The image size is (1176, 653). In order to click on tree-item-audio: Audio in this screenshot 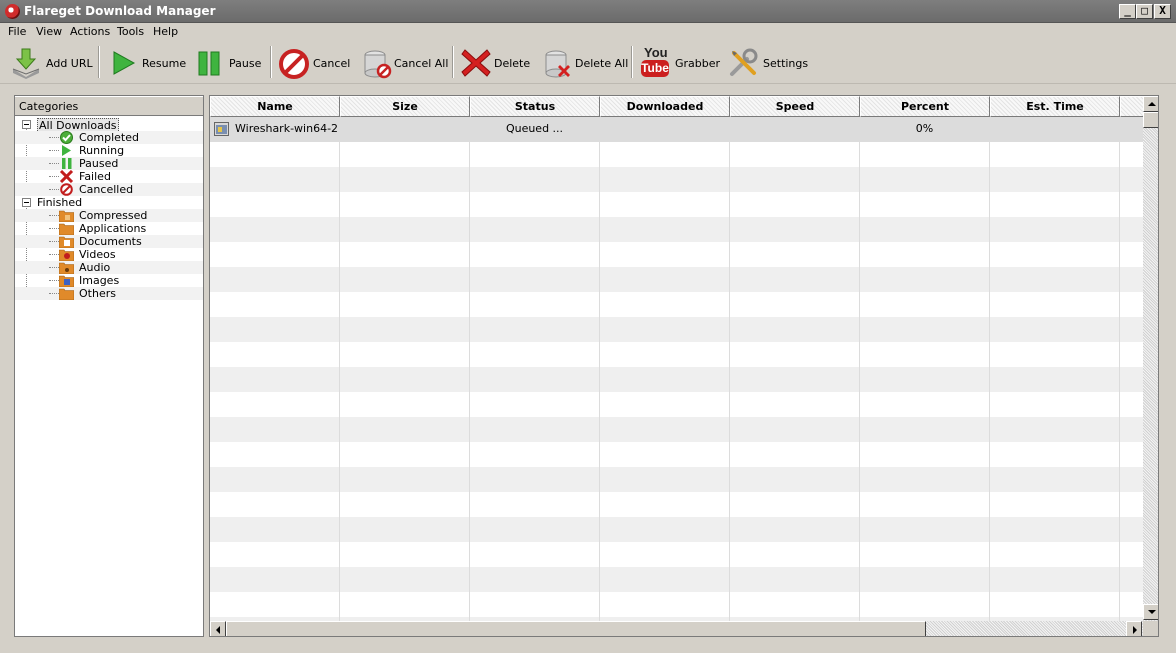, I will do `click(109, 267)`.